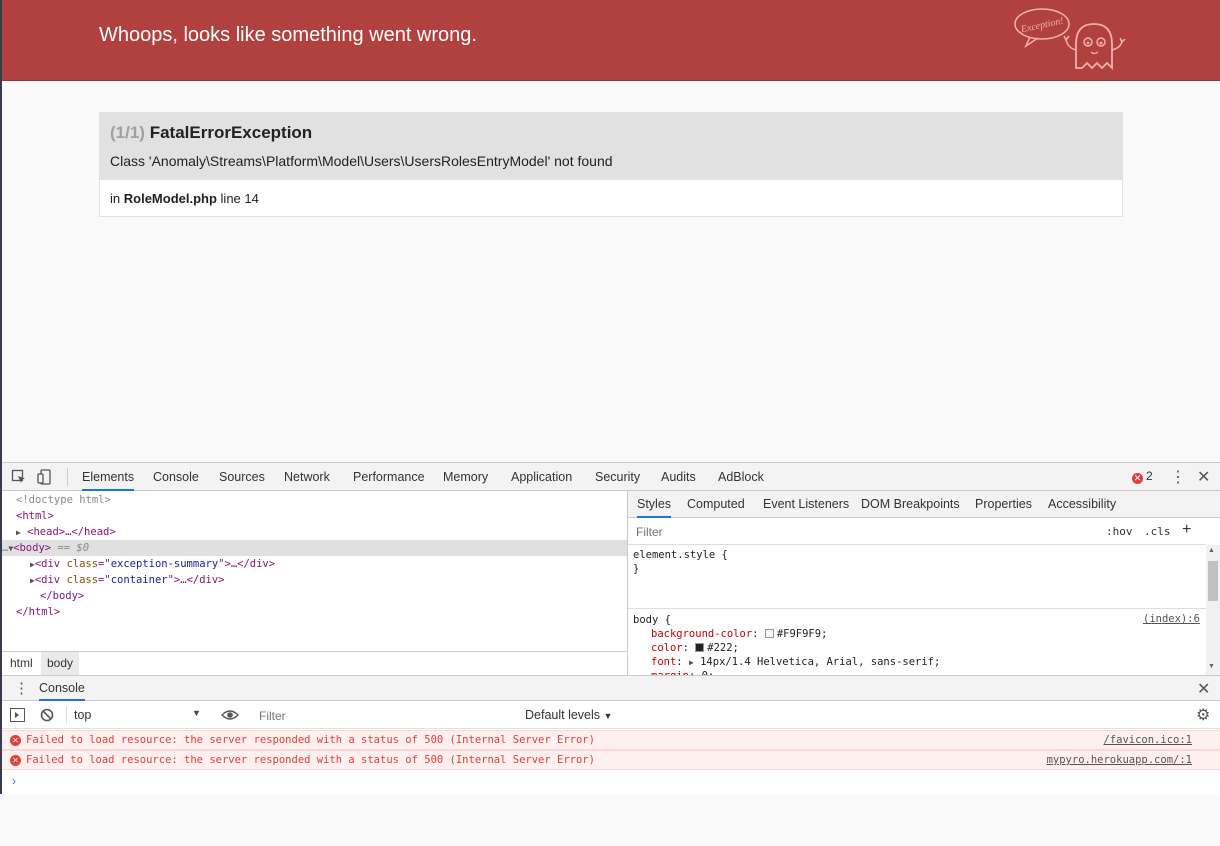  Describe the element at coordinates (242, 477) in the screenshot. I see `tab-sources: Sources` at that location.